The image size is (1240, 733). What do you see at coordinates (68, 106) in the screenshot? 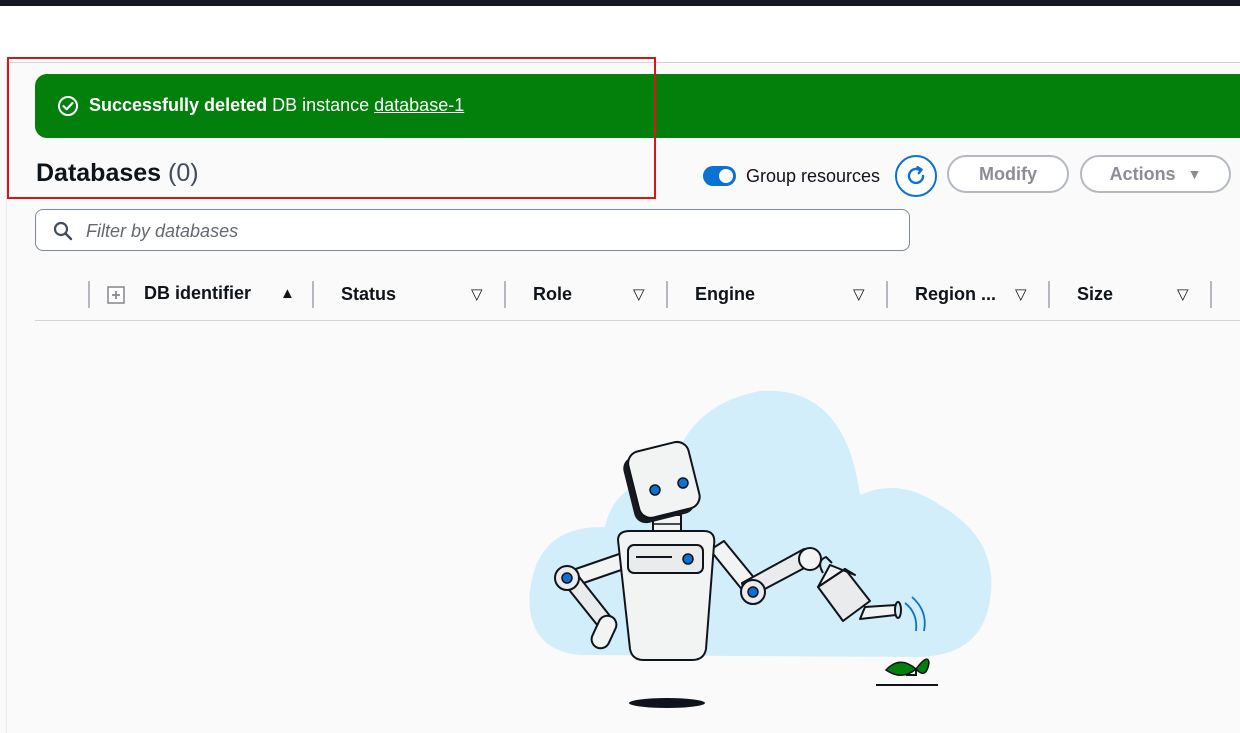
I see `check-circle-icon` at bounding box center [68, 106].